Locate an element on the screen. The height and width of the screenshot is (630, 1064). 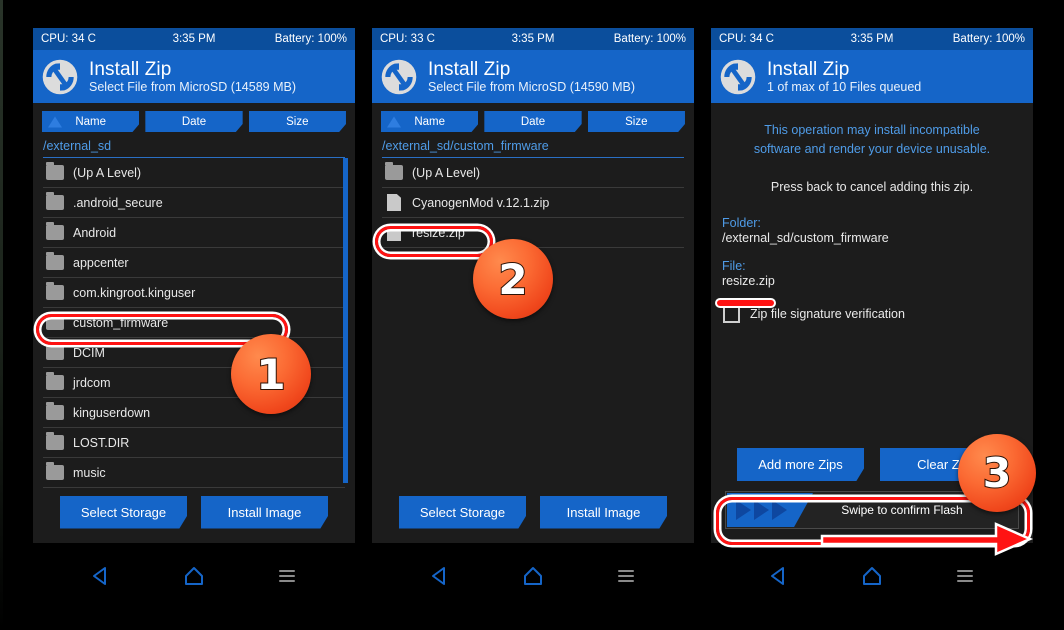
sort-buttons-row-2: Name Date Size is located at coordinates (533, 119).